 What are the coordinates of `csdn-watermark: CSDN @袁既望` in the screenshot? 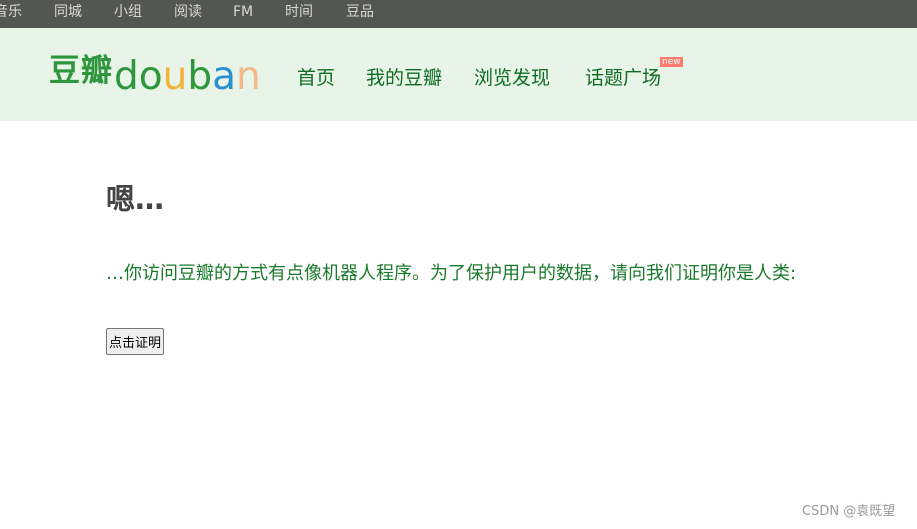 It's located at (849, 511).